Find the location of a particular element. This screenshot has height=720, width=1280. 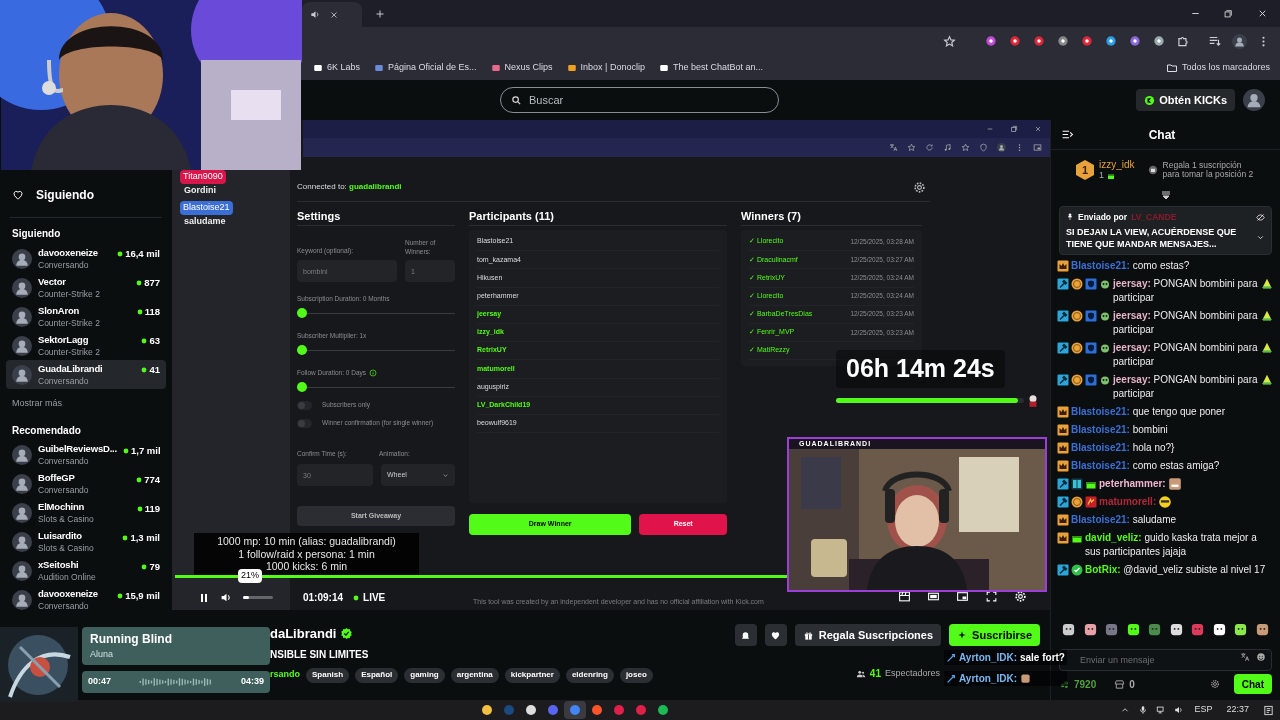

chat-message: jeersay: PONGAN bombini para participar is located at coordinates (1185, 290).